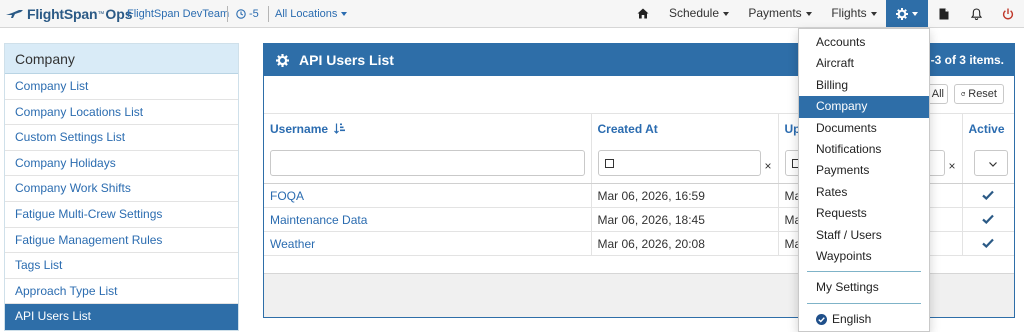  What do you see at coordinates (121, 112) in the screenshot?
I see `sidebar-item-company-locations: Company Locations List` at bounding box center [121, 112].